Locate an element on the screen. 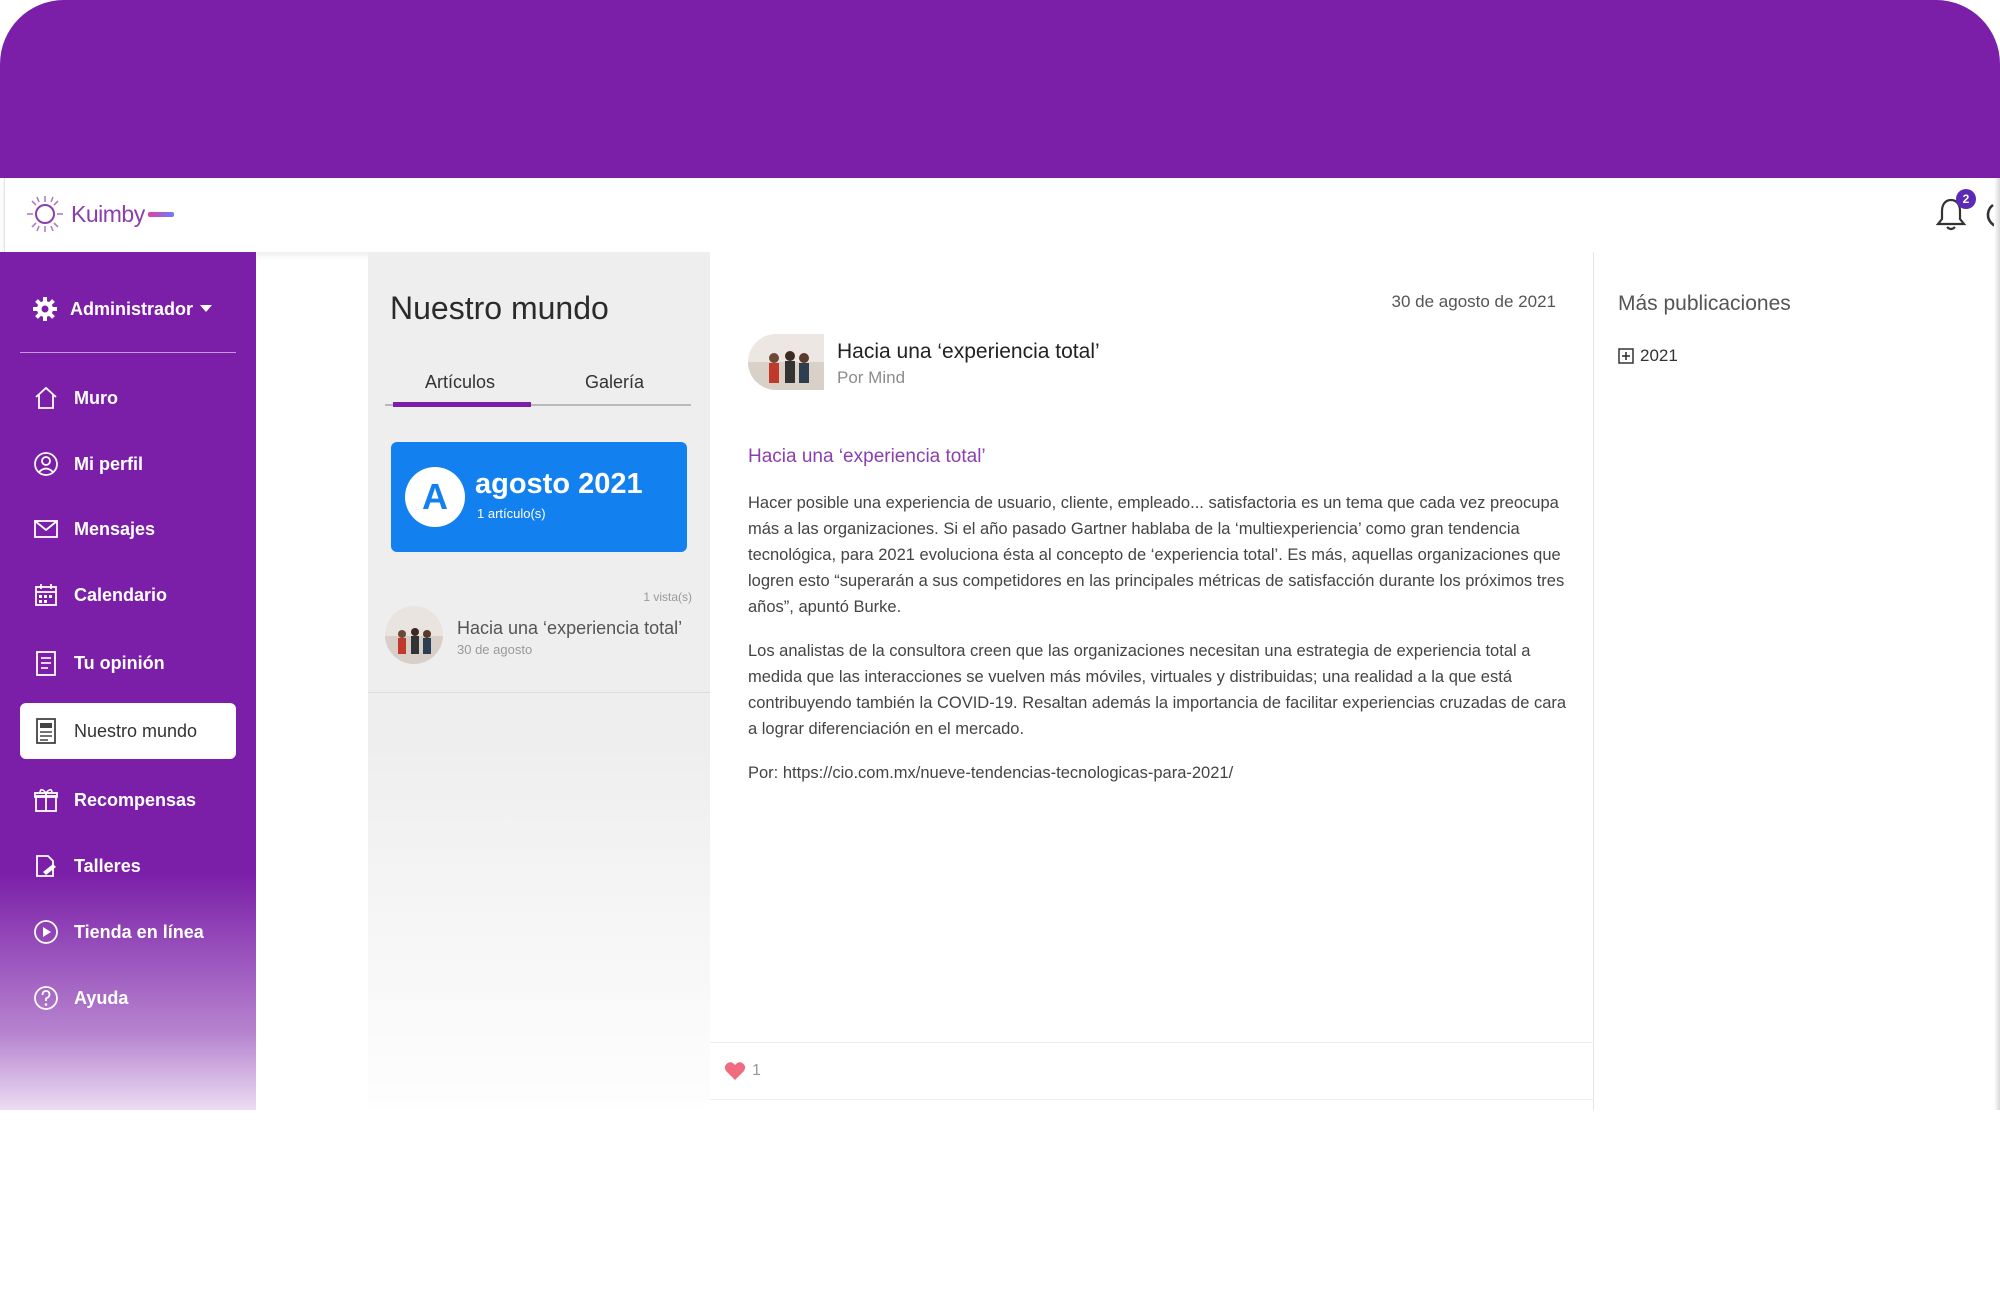 Image resolution: width=2000 pixels, height=1294 pixels. sun-logo-icon is located at coordinates (45, 214).